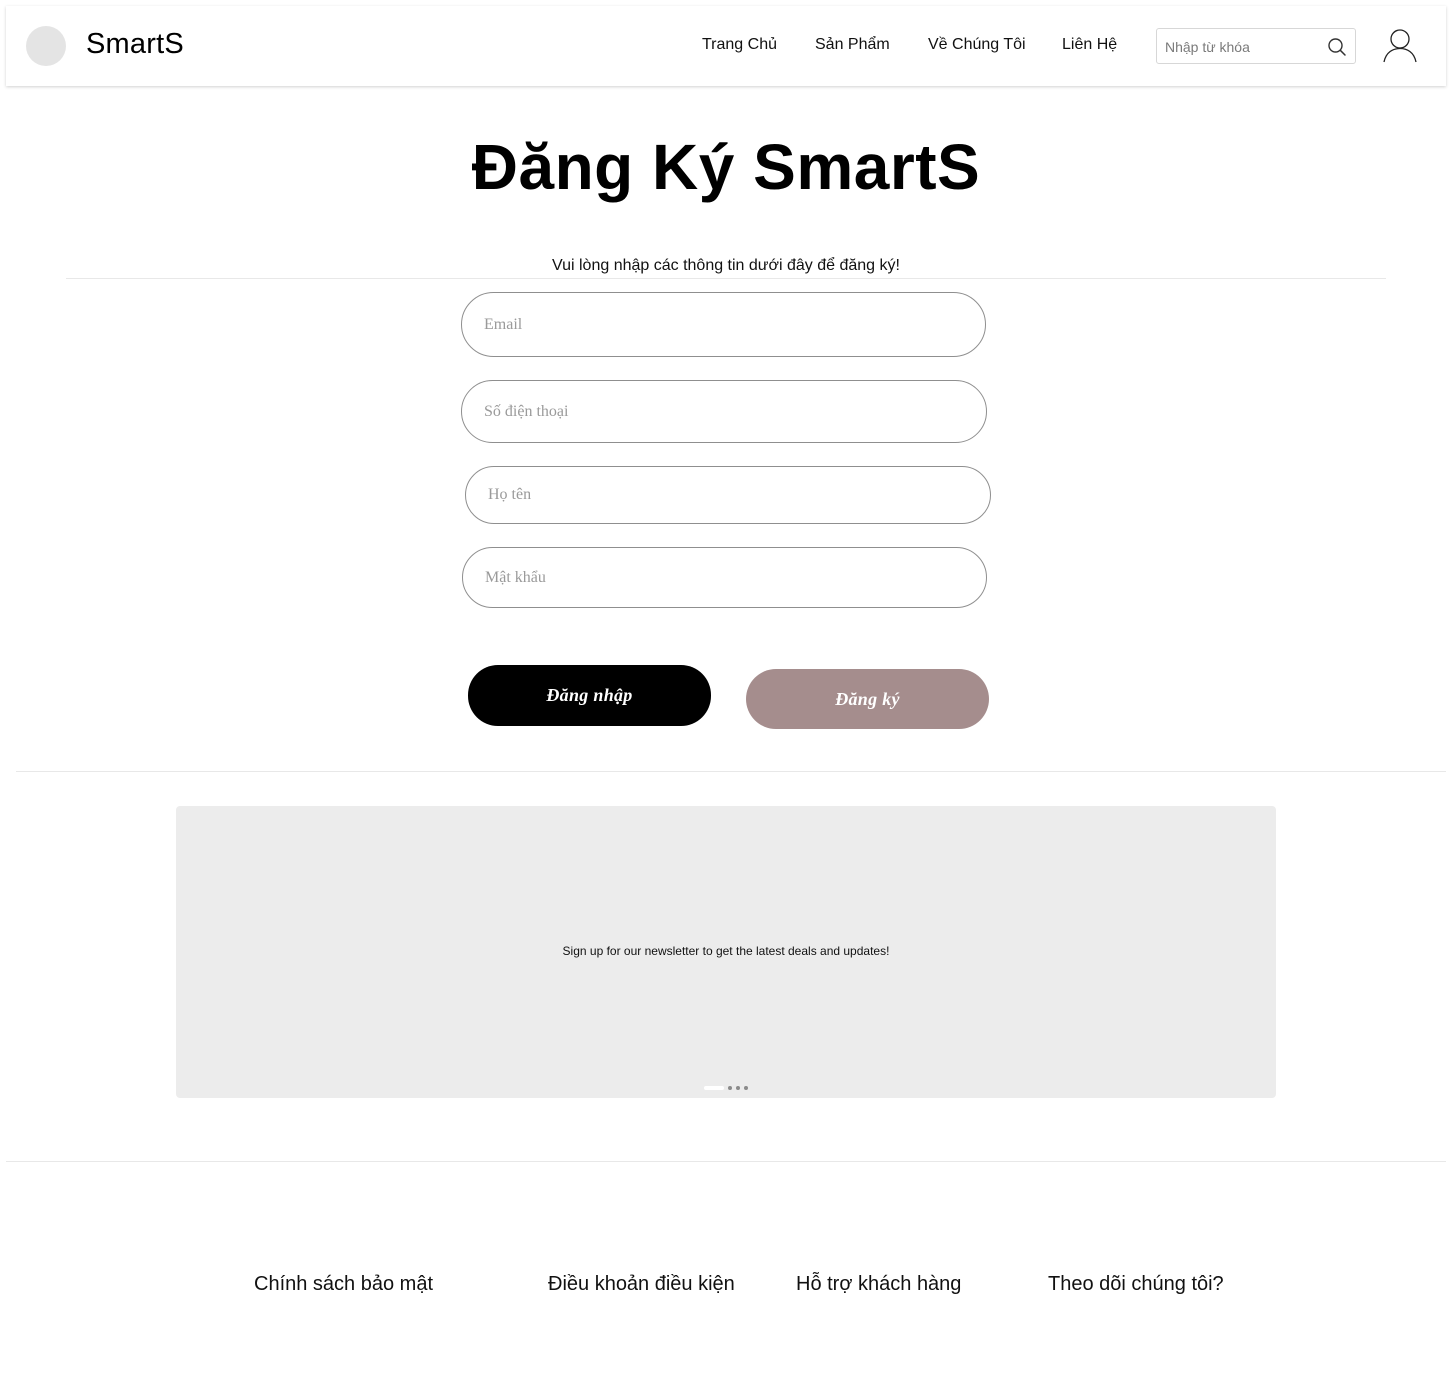 The width and height of the screenshot is (1452, 1395). I want to click on nav-about: Về Chúng Tôi, so click(977, 45).